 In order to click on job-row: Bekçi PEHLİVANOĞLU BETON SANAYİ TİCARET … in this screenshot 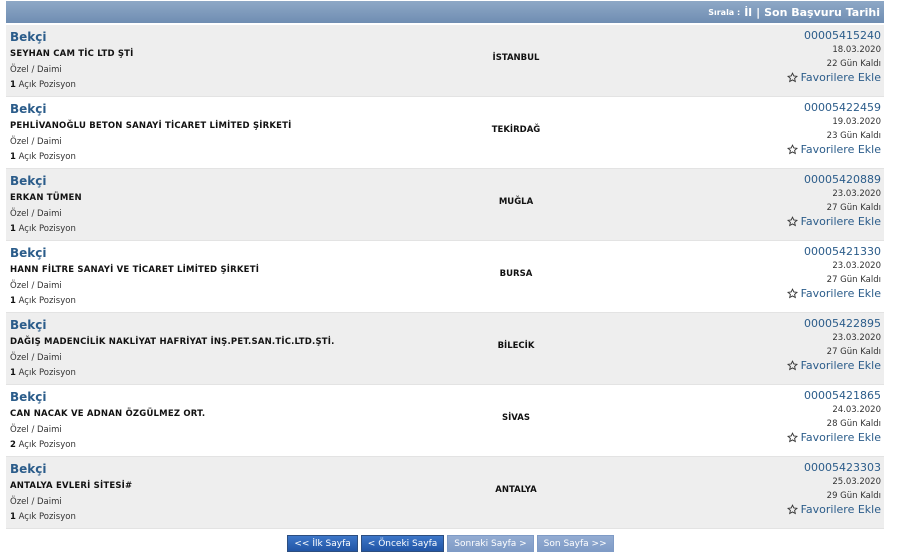, I will do `click(445, 133)`.